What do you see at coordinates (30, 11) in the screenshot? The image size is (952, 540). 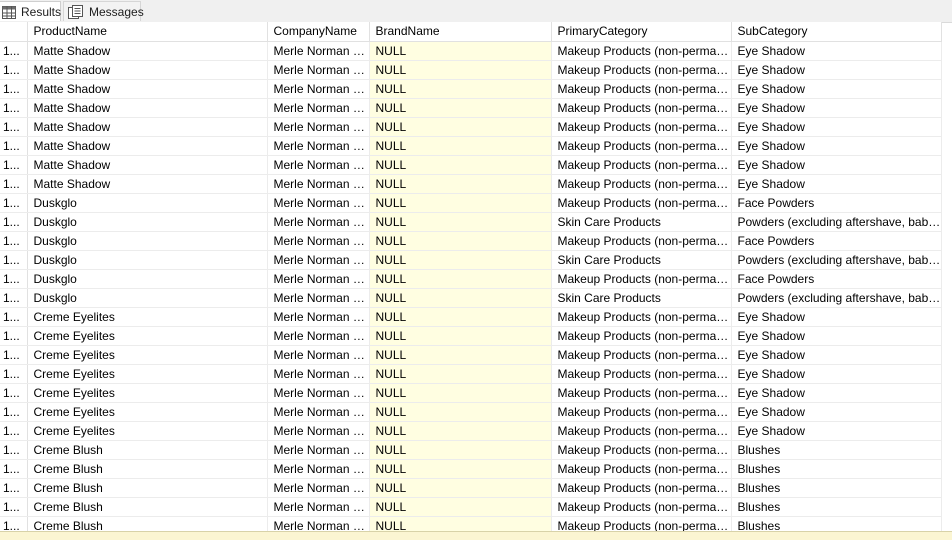 I see `tab-results: Results` at bounding box center [30, 11].